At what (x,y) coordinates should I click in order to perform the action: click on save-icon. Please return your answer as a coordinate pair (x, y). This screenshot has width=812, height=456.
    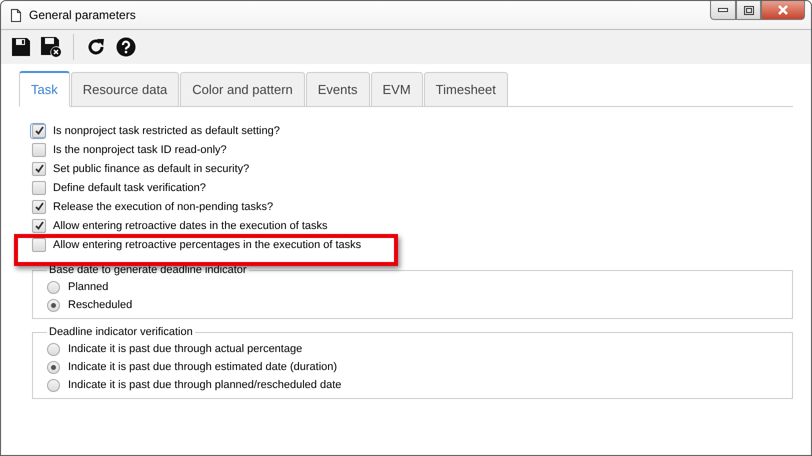
    Looking at the image, I should click on (21, 47).